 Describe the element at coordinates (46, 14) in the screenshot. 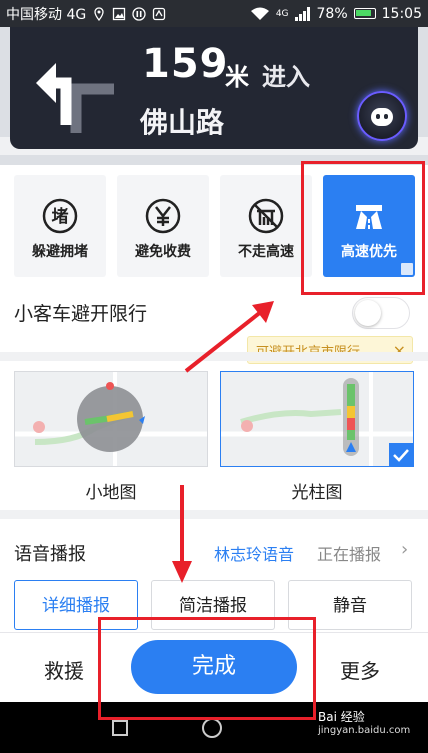

I see `carrier-label: 中国移动 4G` at that location.